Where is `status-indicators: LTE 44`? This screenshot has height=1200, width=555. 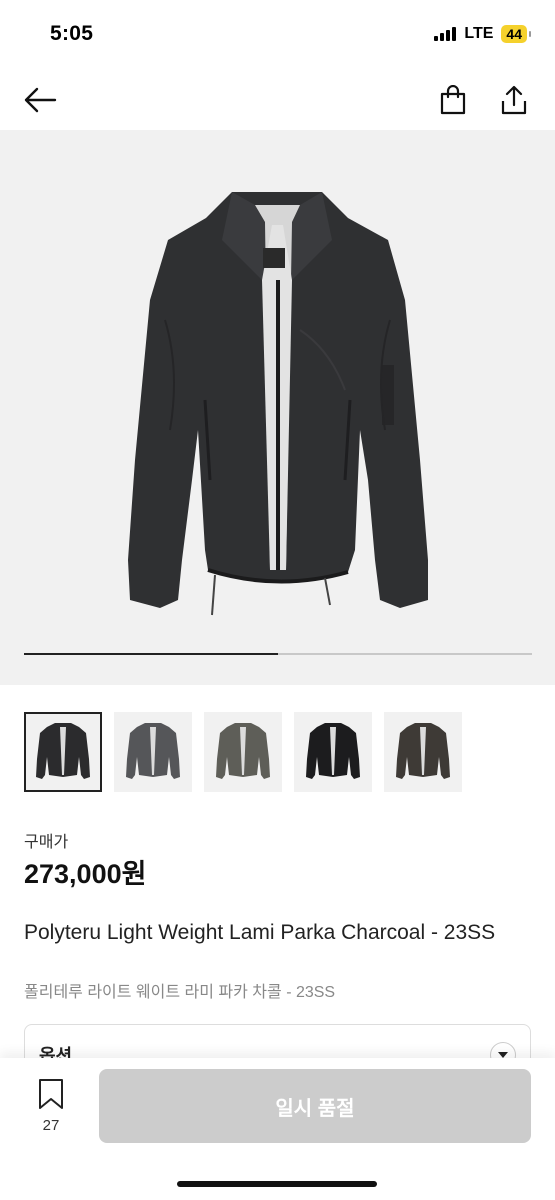 status-indicators: LTE 44 is located at coordinates (482, 34).